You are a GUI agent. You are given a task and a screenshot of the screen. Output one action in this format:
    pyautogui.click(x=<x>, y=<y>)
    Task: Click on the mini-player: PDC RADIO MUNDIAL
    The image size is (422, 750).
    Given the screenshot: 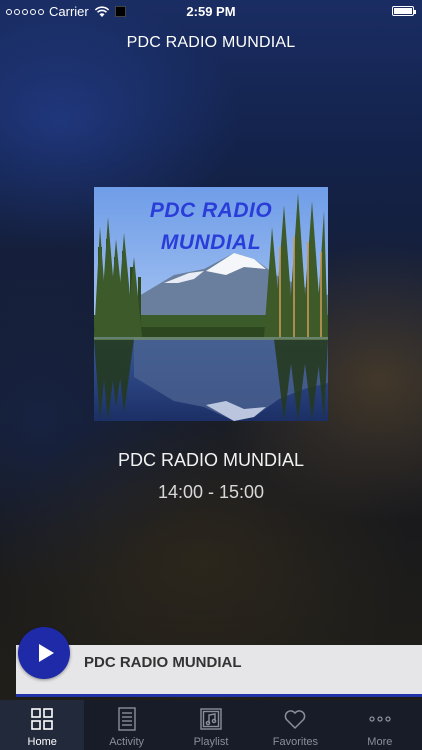 What is the action you would take?
    pyautogui.click(x=219, y=671)
    